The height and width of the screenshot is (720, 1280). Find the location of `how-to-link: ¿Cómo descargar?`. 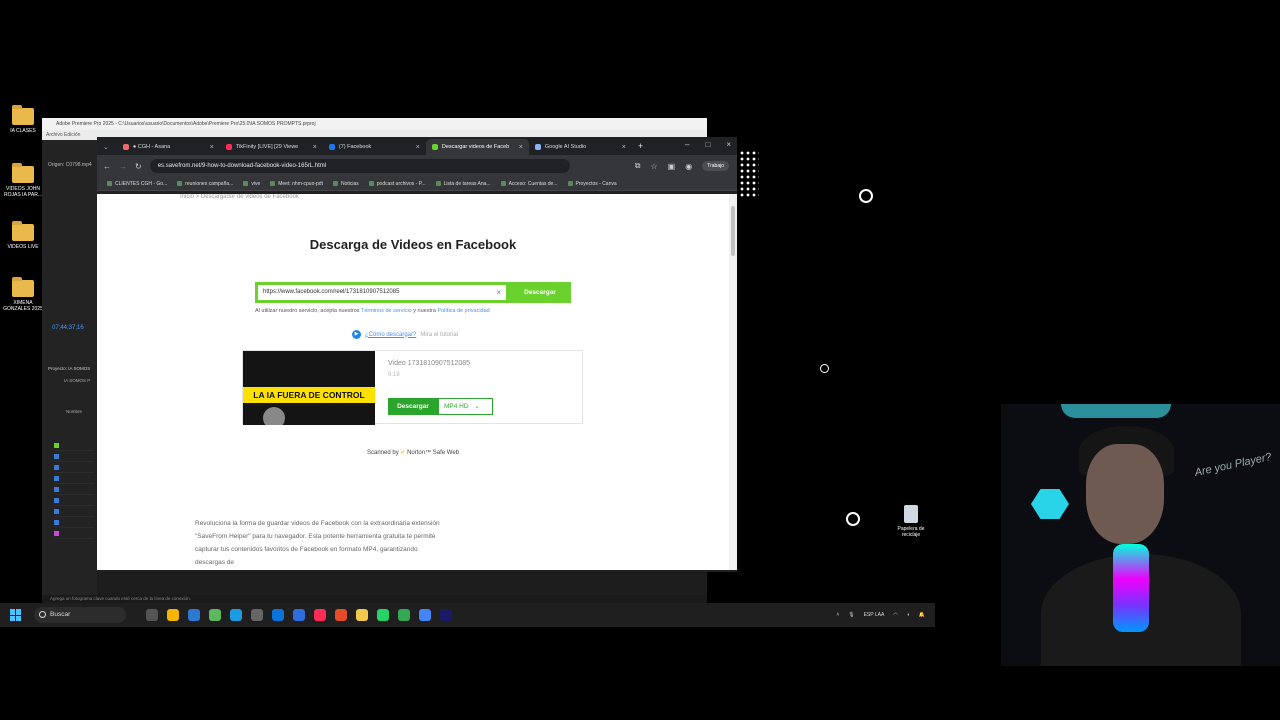

how-to-link: ¿Cómo descargar? is located at coordinates (390, 335).